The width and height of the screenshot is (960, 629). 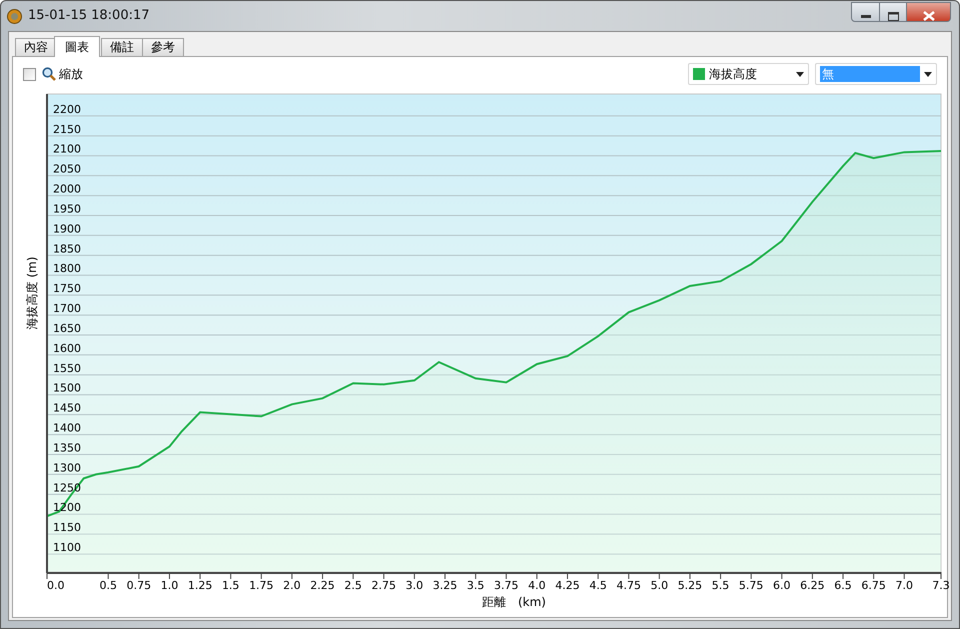 What do you see at coordinates (67, 309) in the screenshot?
I see `y-tick-label: 1700` at bounding box center [67, 309].